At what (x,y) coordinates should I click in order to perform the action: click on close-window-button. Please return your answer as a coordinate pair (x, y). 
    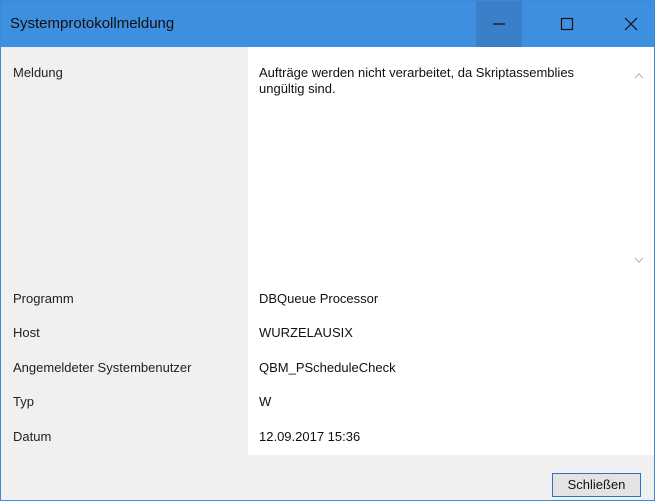
    Looking at the image, I should click on (631, 24).